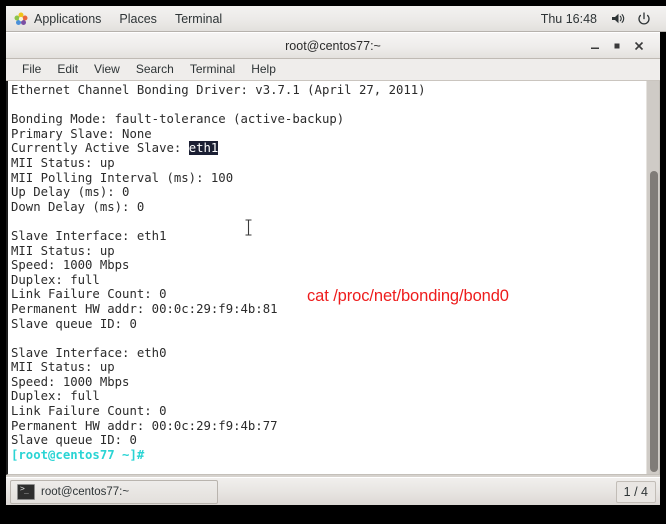  I want to click on scrollbar-thumb, so click(654, 321).